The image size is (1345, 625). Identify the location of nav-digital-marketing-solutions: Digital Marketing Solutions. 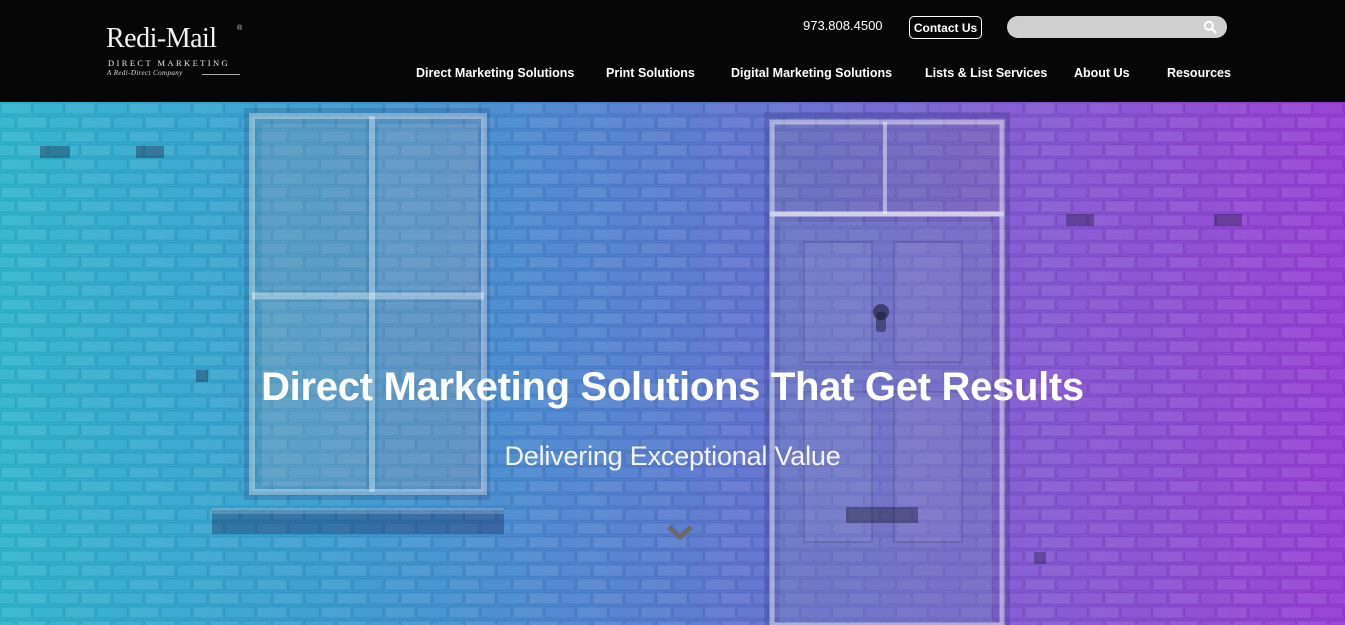
(811, 73).